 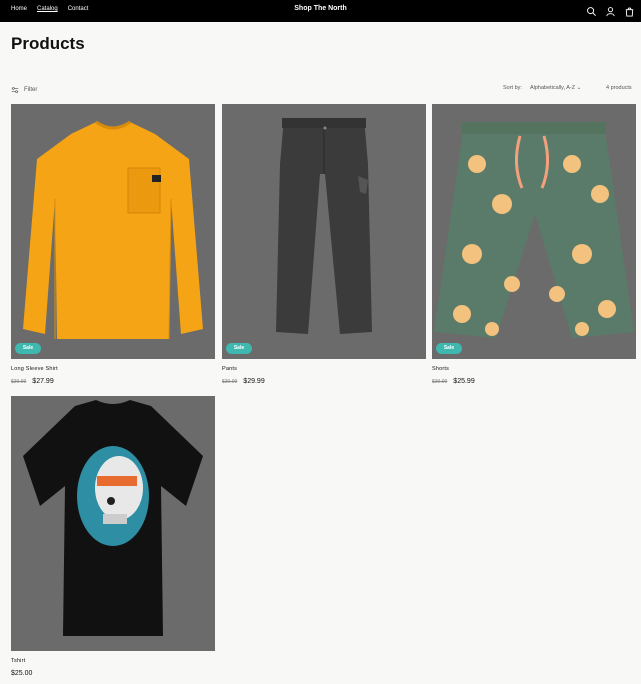 What do you see at coordinates (113, 381) in the screenshot?
I see `product-price: $39.99 $27.99` at bounding box center [113, 381].